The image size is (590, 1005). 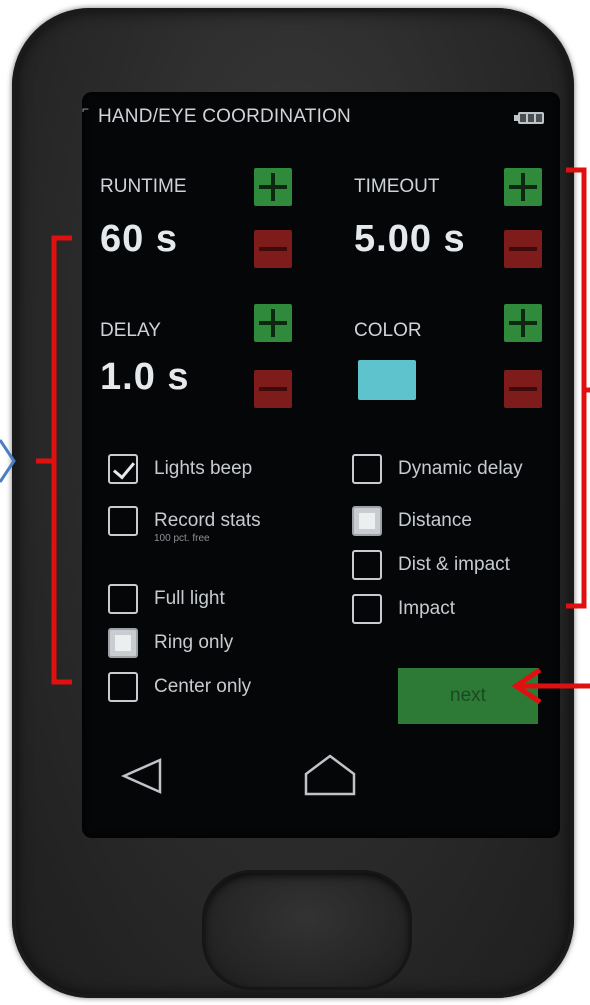 I want to click on left-bracket, so click(x=61, y=460).